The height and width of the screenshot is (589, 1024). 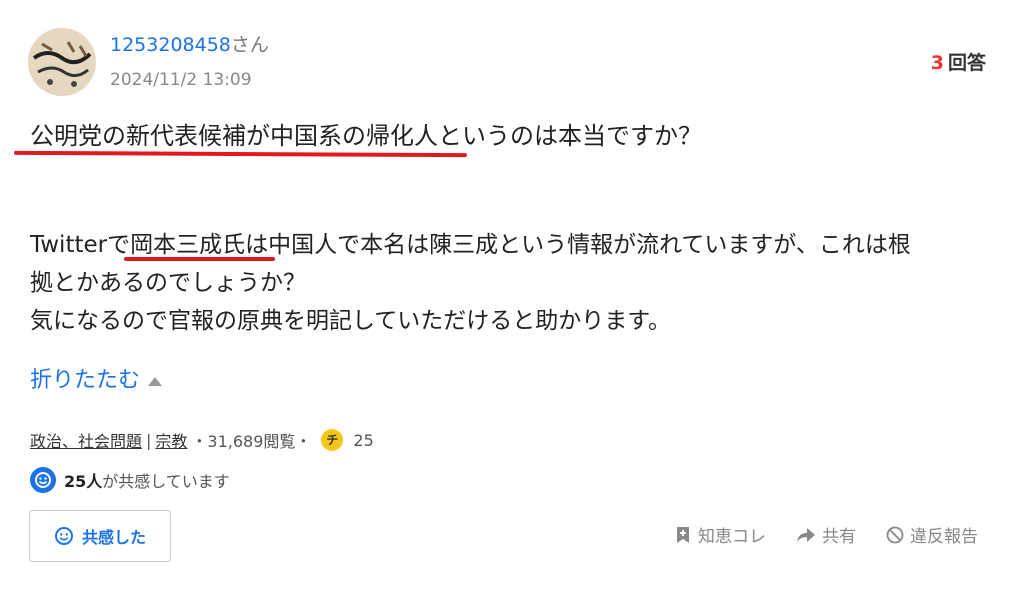 I want to click on answer-count: 3 回答, so click(x=958, y=61).